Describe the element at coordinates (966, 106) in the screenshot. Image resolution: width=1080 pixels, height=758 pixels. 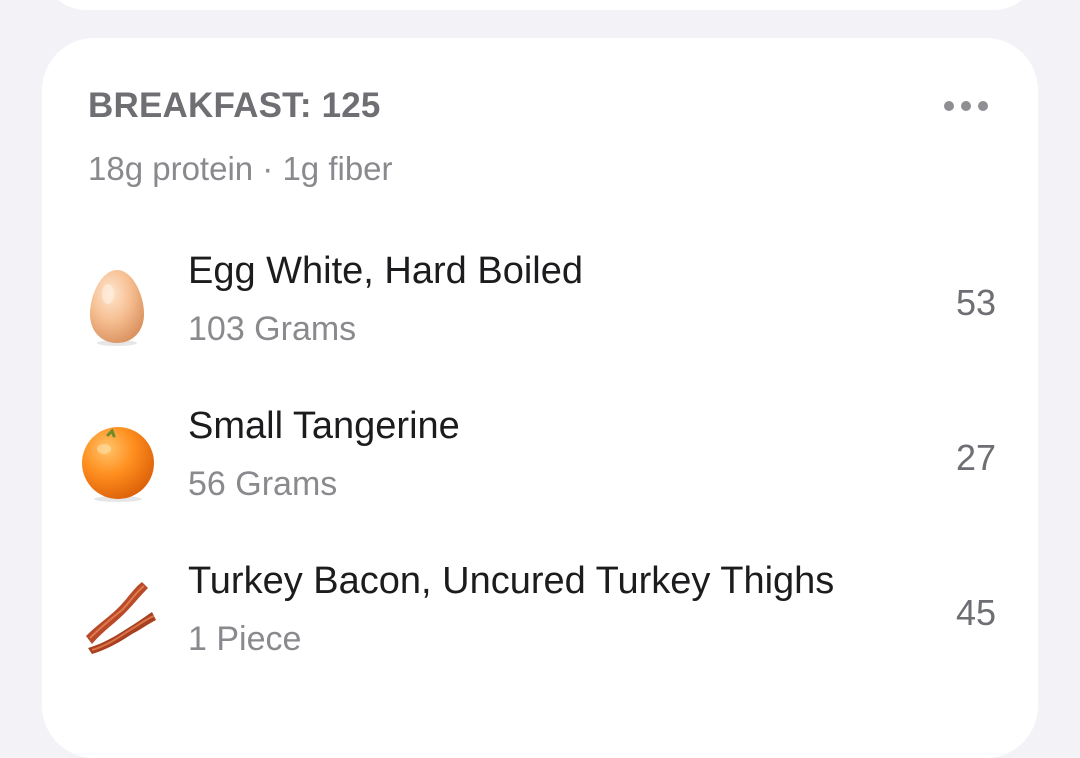
I see `more-options-button` at that location.